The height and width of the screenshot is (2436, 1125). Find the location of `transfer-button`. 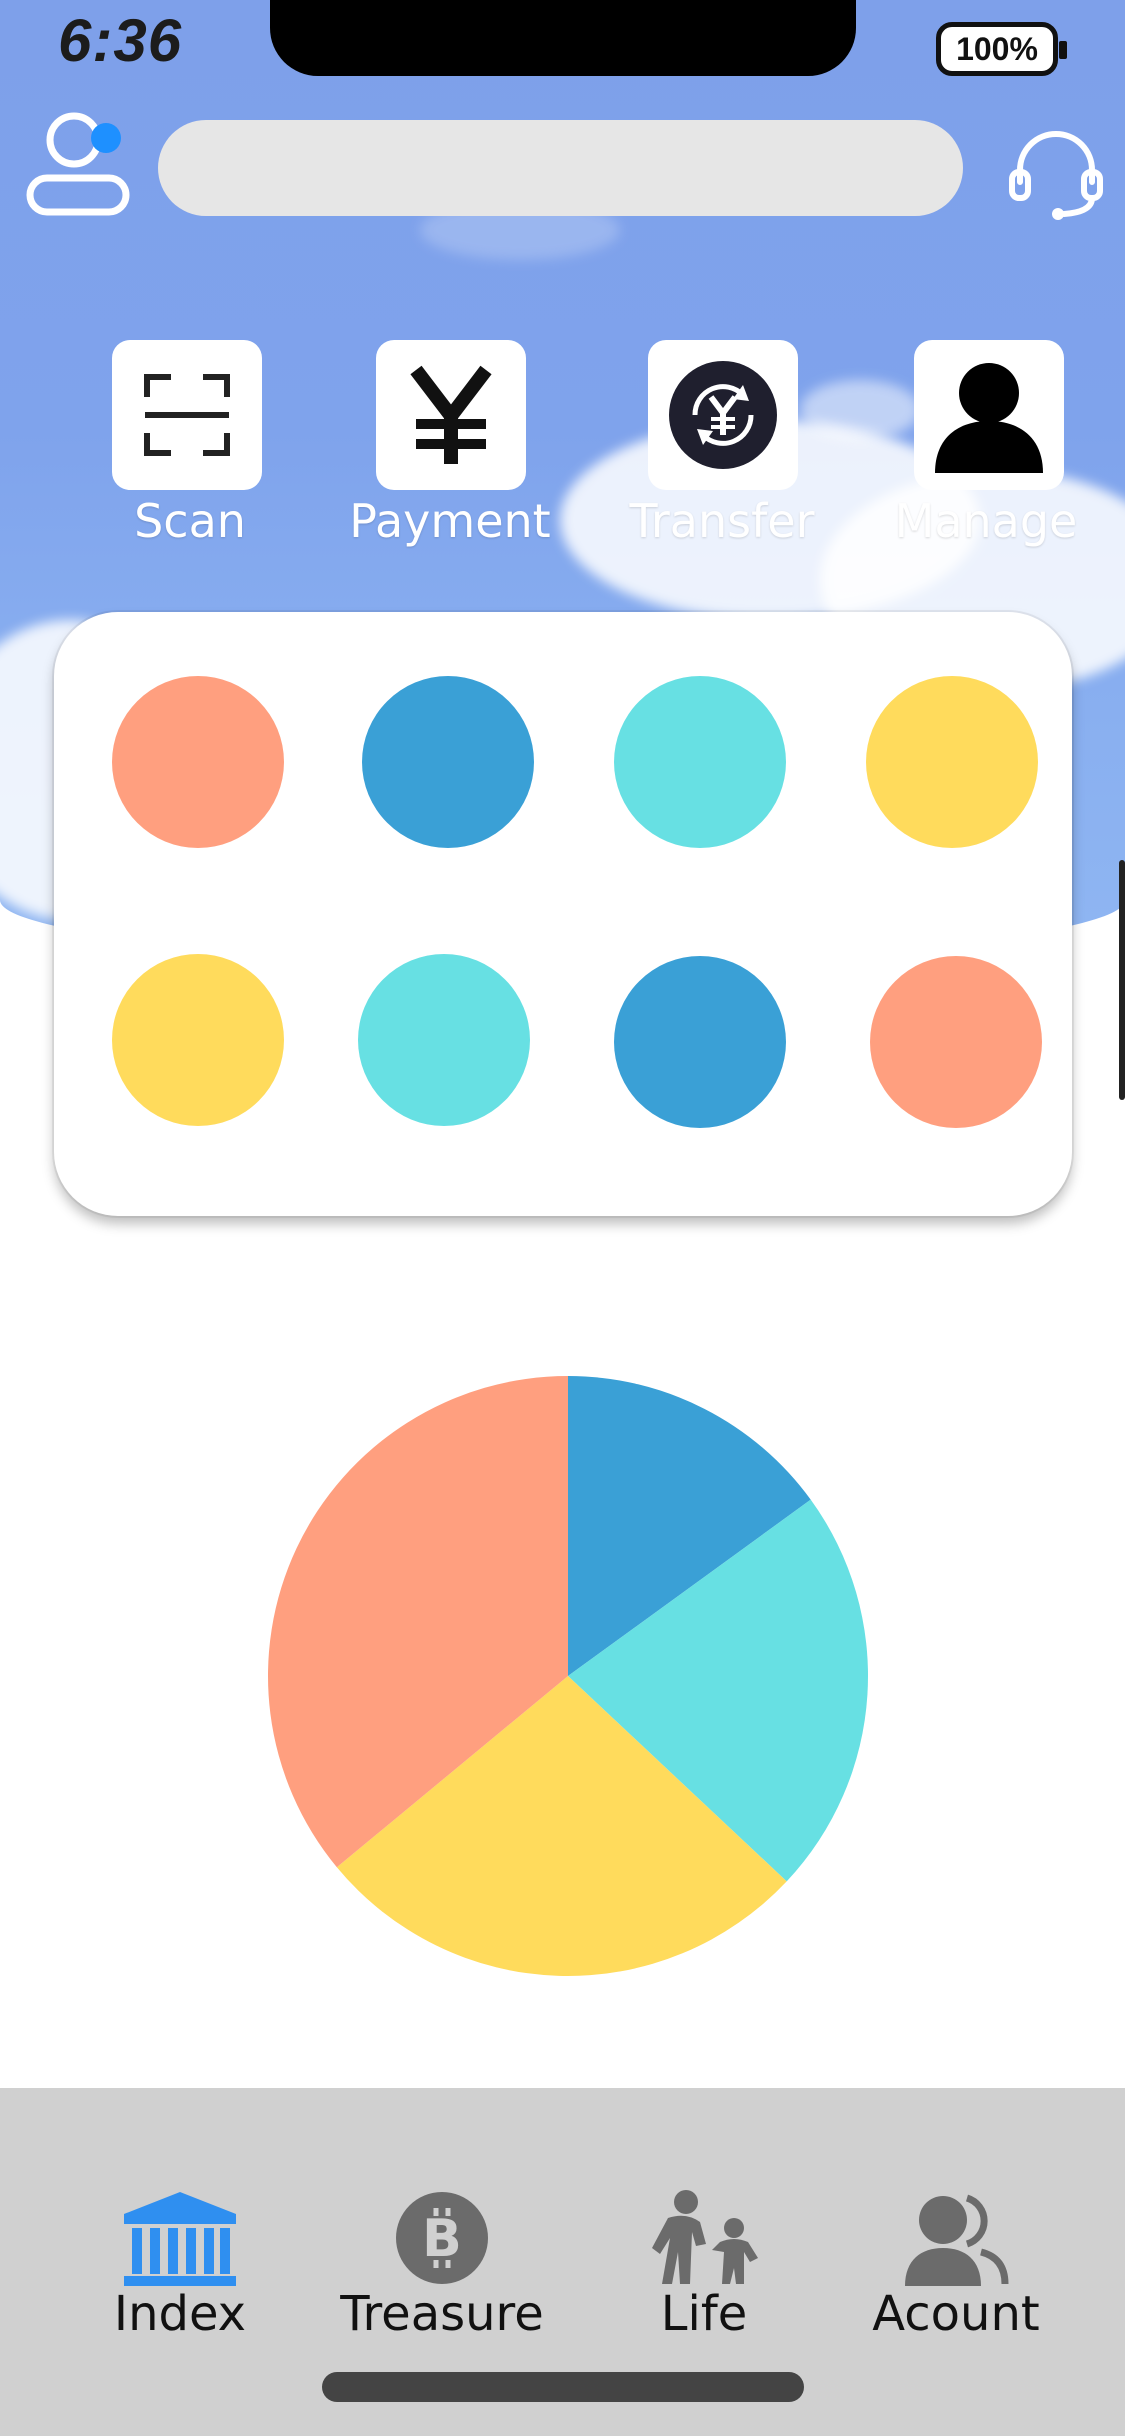

transfer-button is located at coordinates (723, 415).